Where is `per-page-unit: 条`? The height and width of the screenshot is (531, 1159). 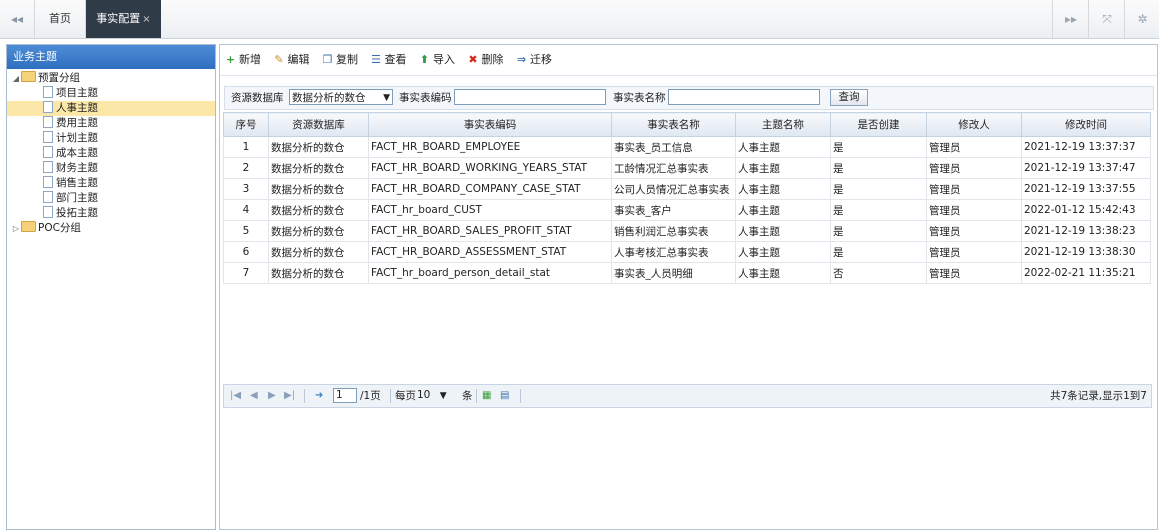 per-page-unit: 条 is located at coordinates (467, 396).